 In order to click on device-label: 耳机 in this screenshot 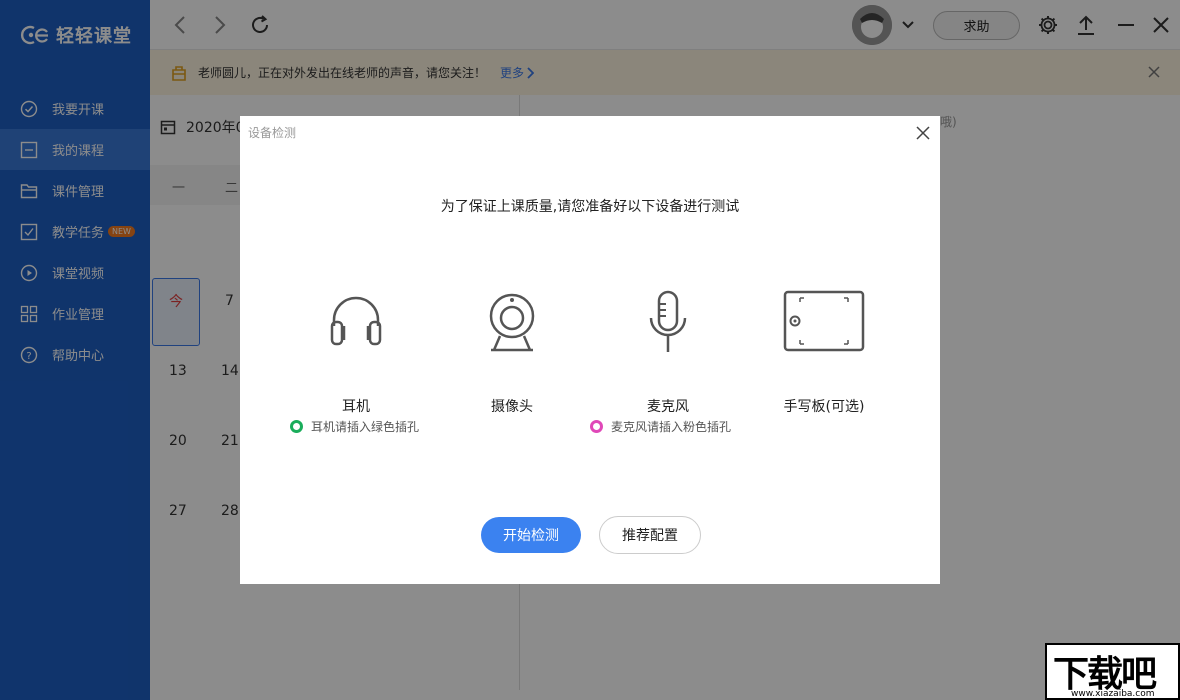, I will do `click(356, 407)`.